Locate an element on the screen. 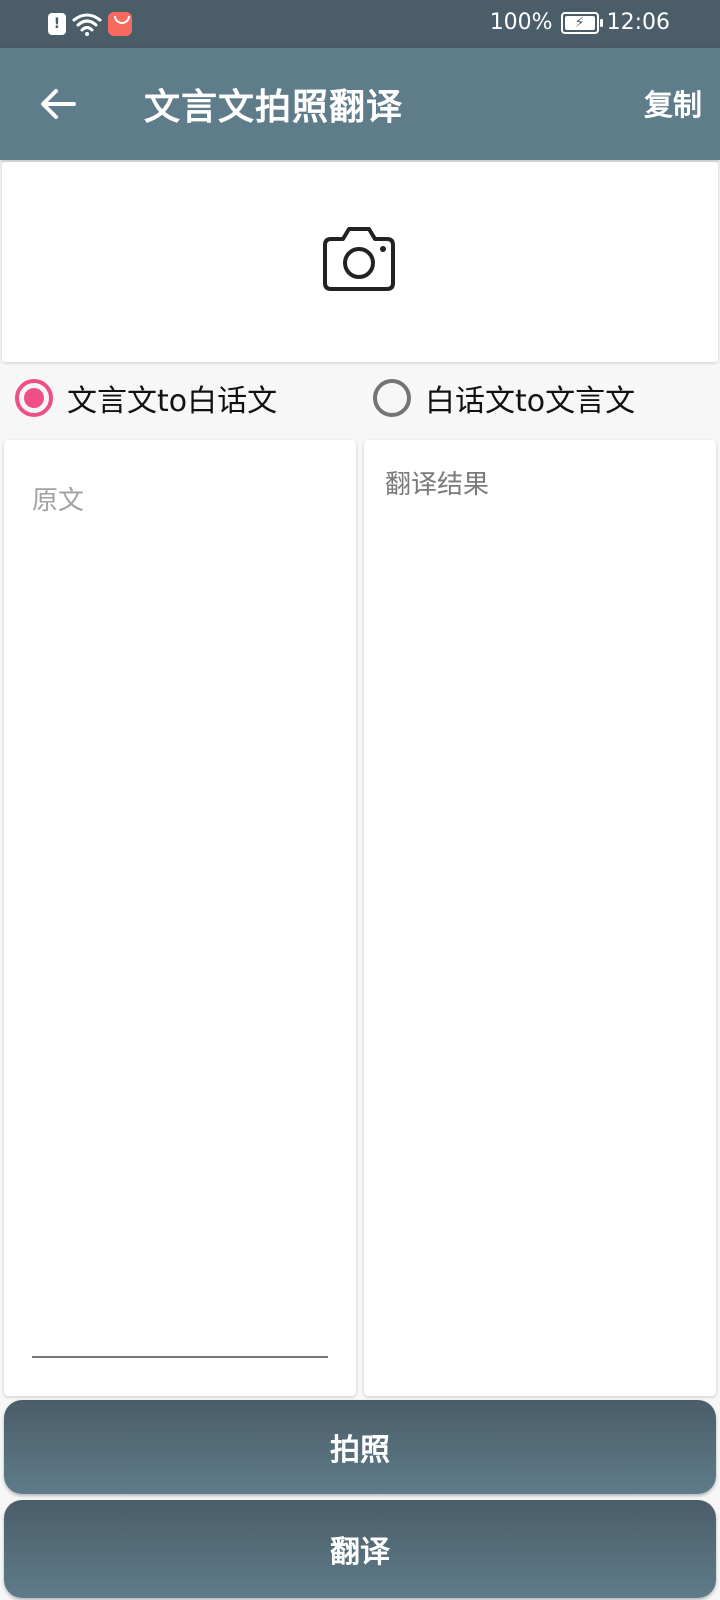 This screenshot has height=1600, width=720. camera-icon is located at coordinates (359, 259).